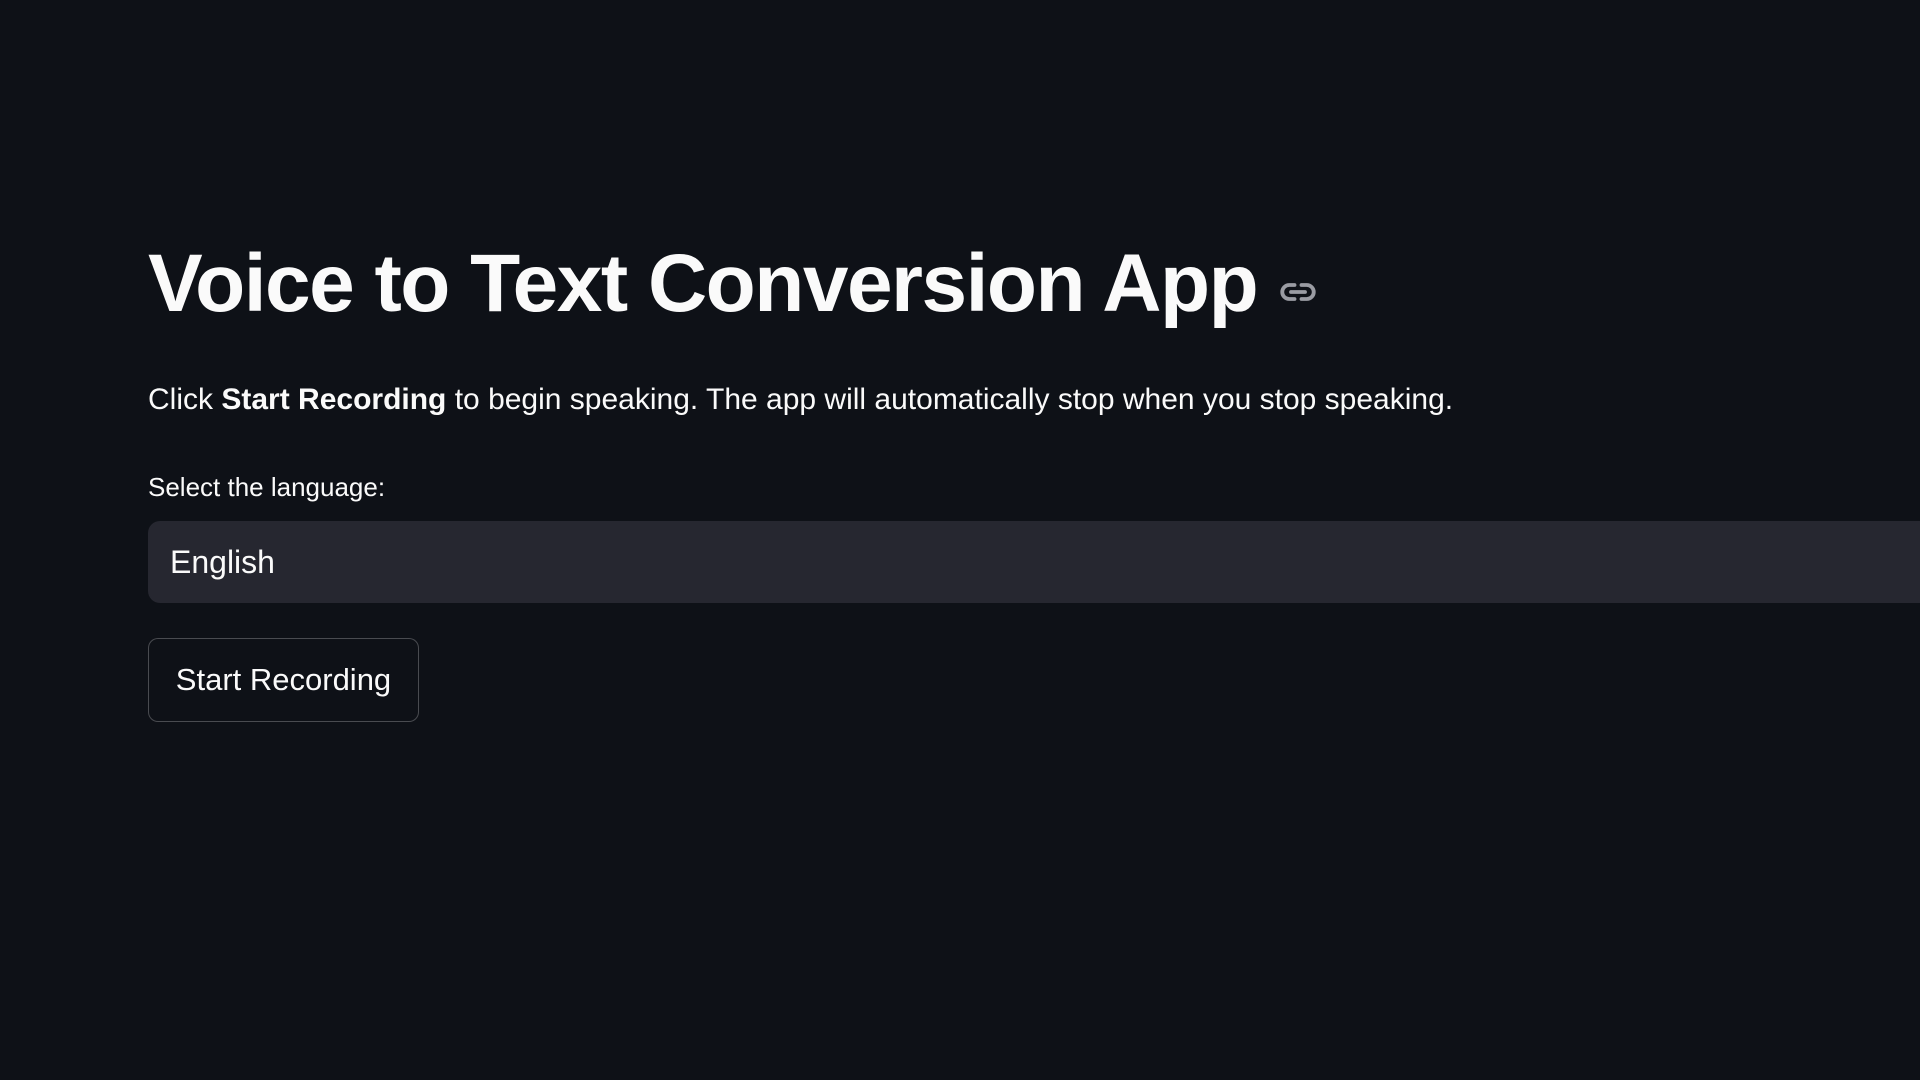 The width and height of the screenshot is (1920, 1080). Describe the element at coordinates (185, 399) in the screenshot. I see `instructions-prefix: Click` at that location.